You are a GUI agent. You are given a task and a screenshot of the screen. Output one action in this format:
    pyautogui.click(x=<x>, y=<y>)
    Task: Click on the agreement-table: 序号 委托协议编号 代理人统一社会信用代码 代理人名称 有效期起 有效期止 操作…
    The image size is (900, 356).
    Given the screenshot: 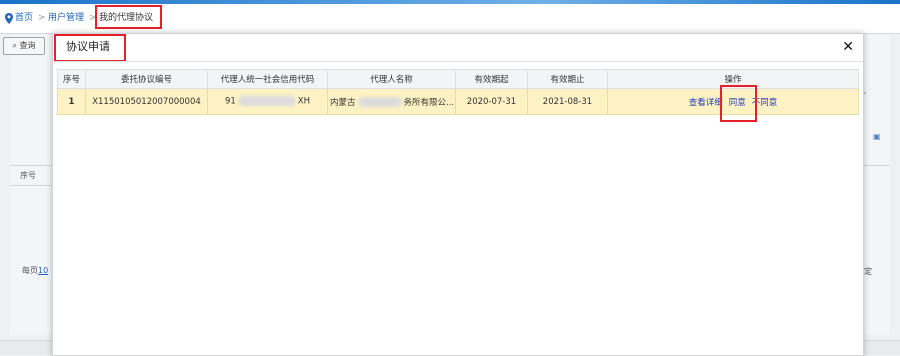 What is the action you would take?
    pyautogui.click(x=458, y=95)
    